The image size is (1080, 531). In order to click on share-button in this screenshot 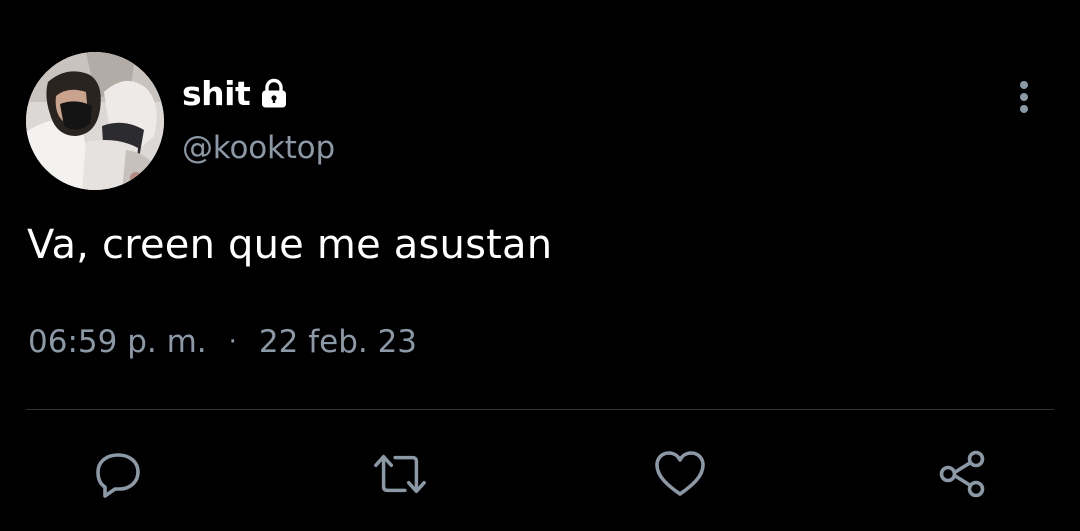, I will do `click(962, 474)`.